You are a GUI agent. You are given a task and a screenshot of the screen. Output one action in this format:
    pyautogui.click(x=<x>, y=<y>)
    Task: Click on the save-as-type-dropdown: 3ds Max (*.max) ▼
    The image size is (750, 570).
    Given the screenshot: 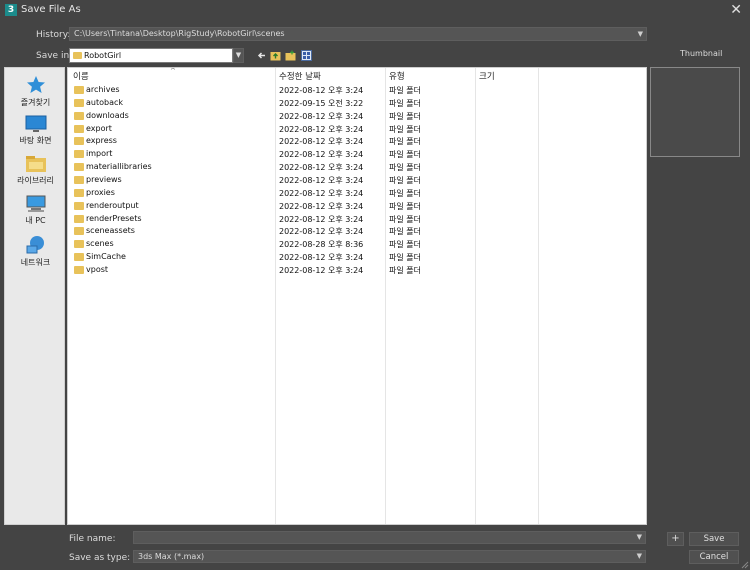 What is the action you would take?
    pyautogui.click(x=389, y=556)
    